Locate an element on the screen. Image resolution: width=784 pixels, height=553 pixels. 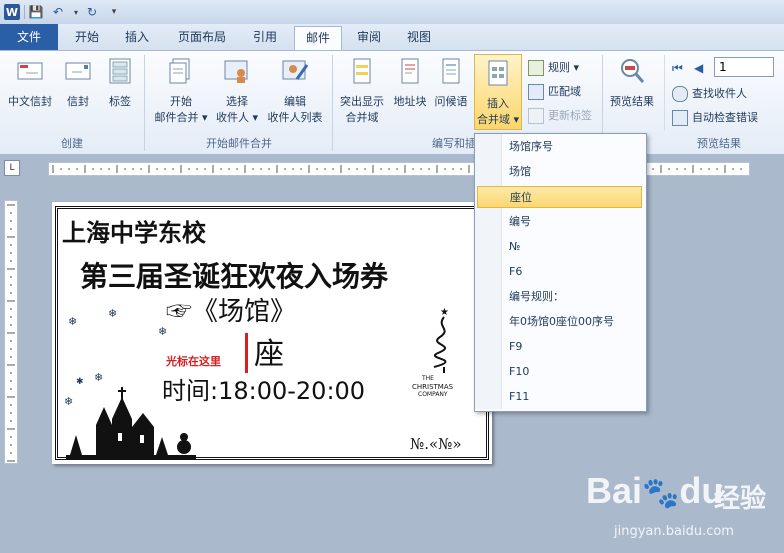
tab-file: 文件 is located at coordinates (29, 37).